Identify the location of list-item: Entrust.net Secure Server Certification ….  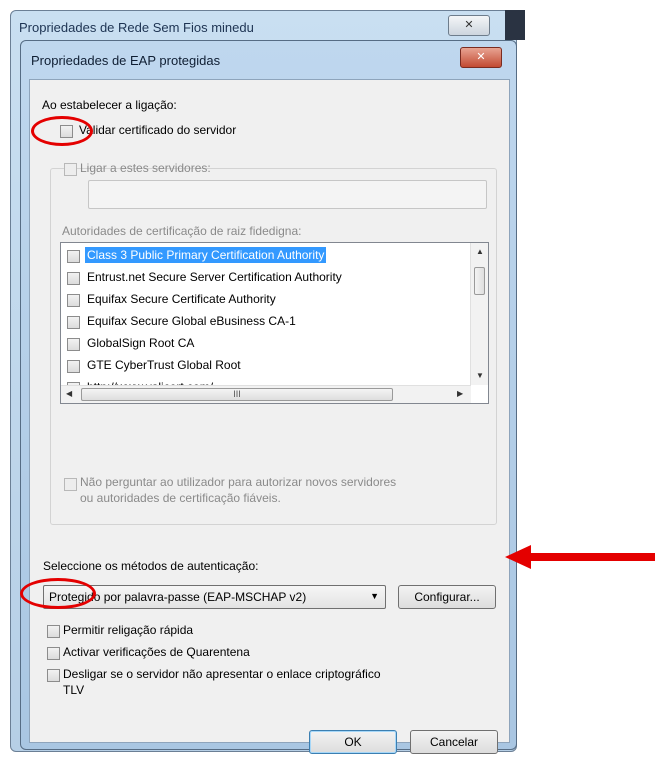
(261, 278).